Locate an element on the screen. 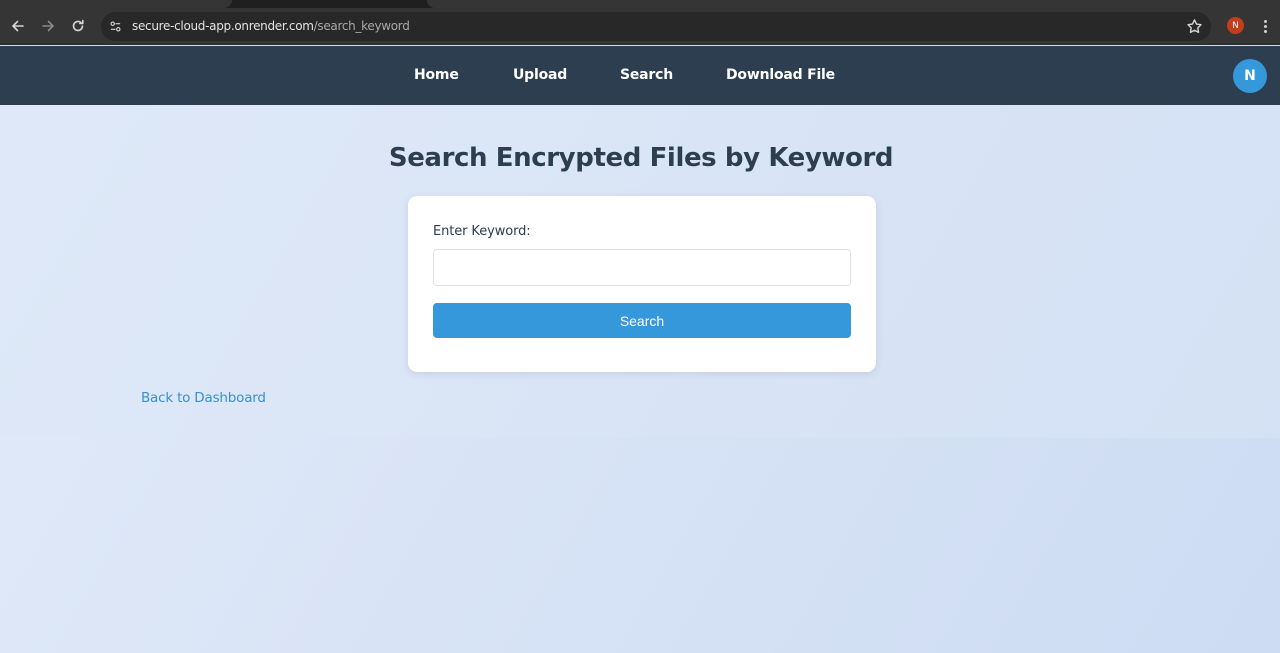  arrow-right-icon is located at coordinates (48, 26).